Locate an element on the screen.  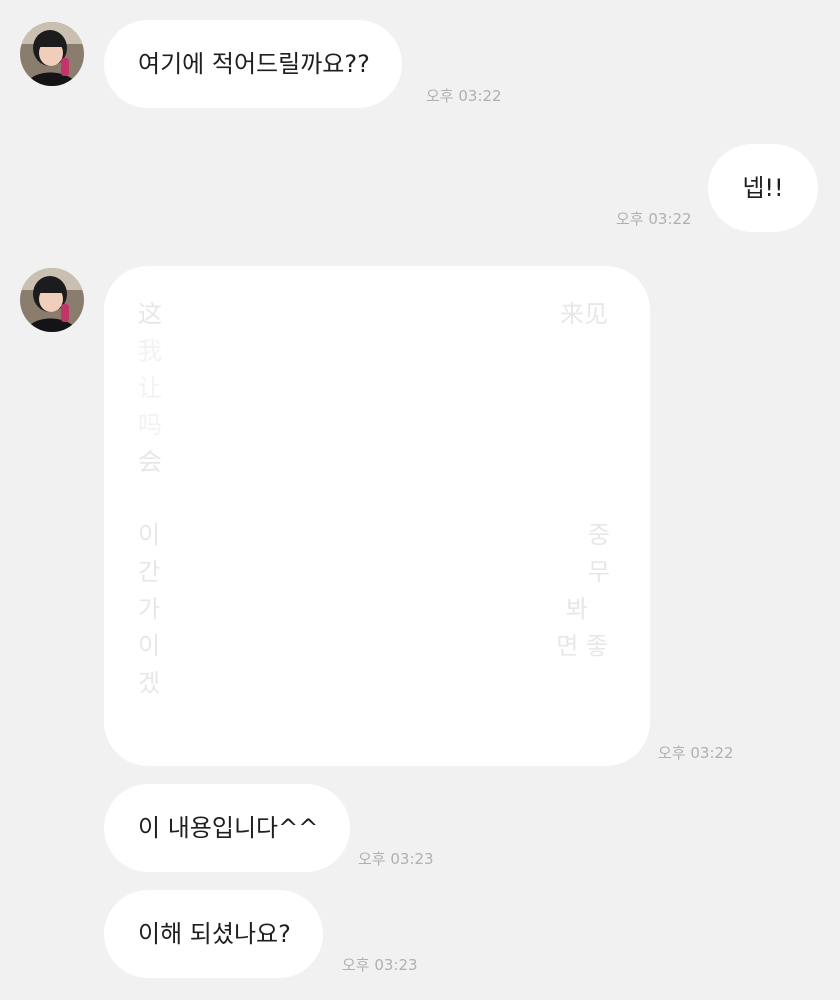
chat-bubble: 이해 되셨나요? is located at coordinates (213, 934).